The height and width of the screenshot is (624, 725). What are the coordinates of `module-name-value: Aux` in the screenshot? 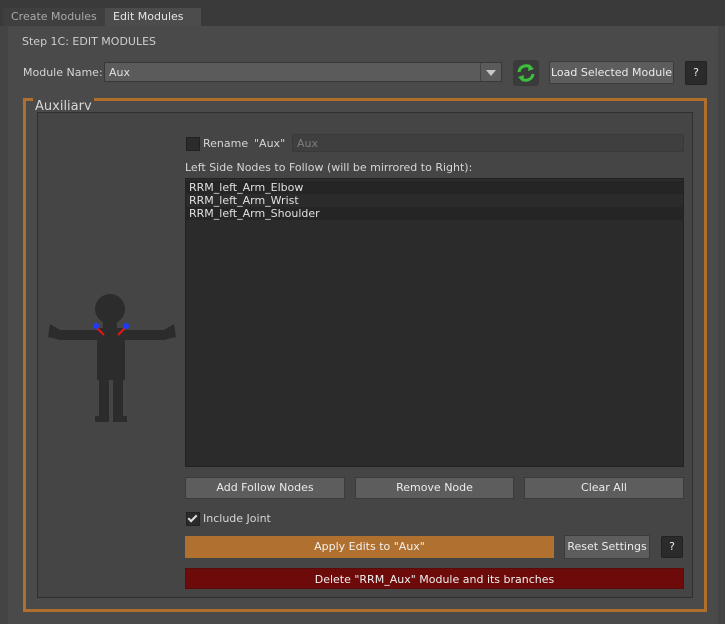 It's located at (120, 72).